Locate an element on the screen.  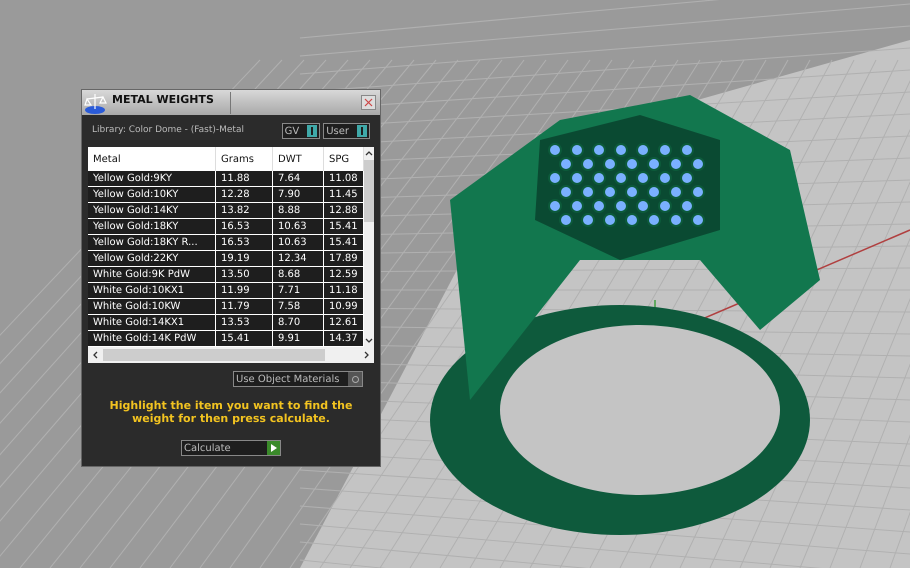
table-cell: 10.99 is located at coordinates (344, 307).